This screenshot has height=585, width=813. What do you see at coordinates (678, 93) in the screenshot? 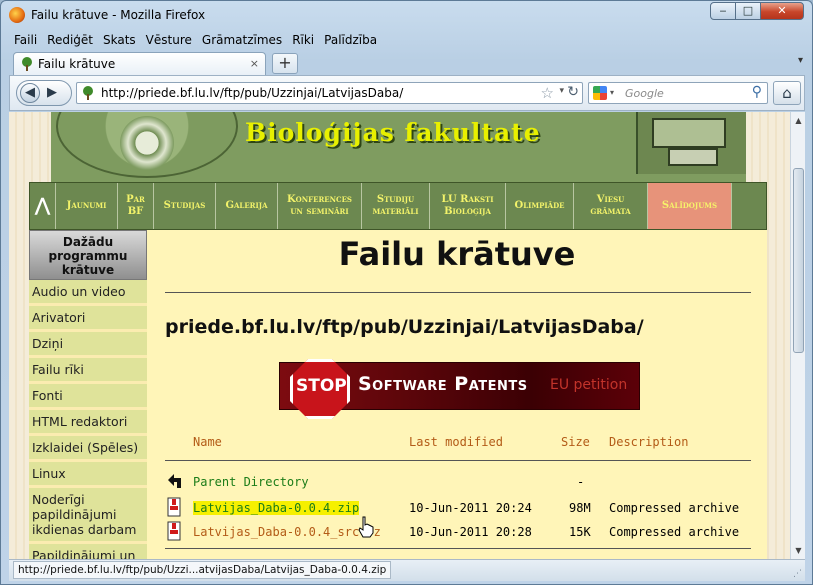
I see `search-box: ▾ Google ⚲` at bounding box center [678, 93].